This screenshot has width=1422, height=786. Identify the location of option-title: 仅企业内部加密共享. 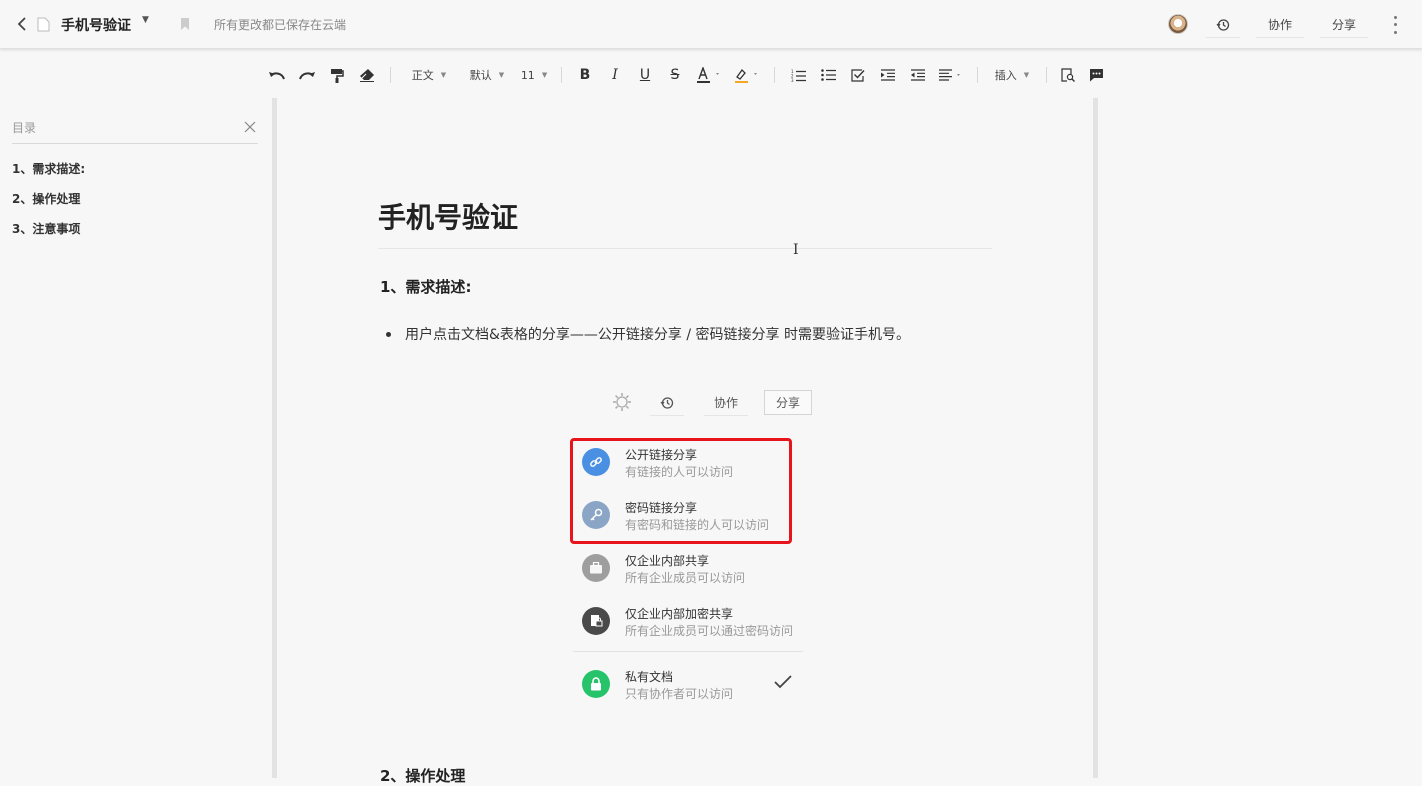
(679, 614).